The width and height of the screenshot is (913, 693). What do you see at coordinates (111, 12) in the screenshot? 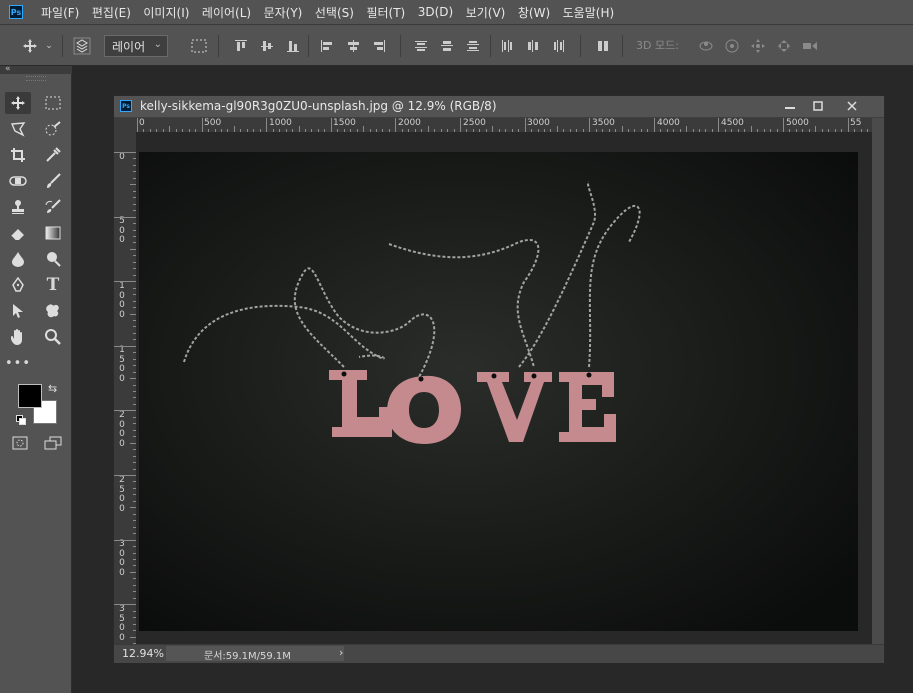
I see `menu-edit: 편집(E)` at bounding box center [111, 12].